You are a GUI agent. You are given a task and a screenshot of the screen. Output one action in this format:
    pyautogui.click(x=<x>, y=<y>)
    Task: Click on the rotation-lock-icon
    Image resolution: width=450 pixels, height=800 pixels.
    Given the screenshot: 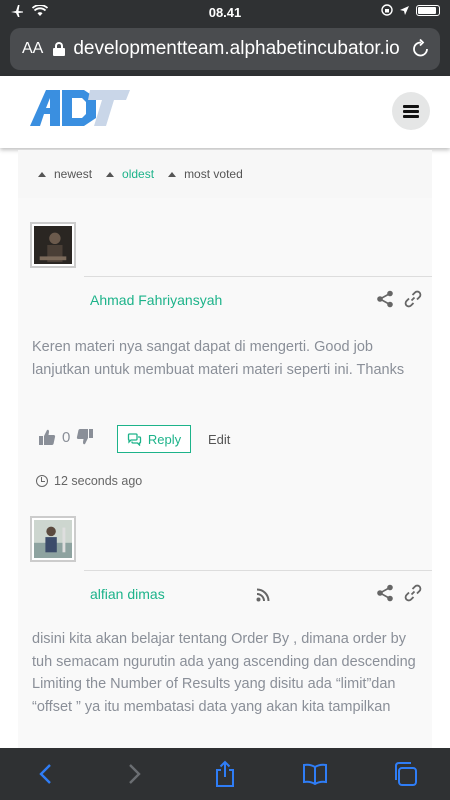 What is the action you would take?
    pyautogui.click(x=387, y=10)
    